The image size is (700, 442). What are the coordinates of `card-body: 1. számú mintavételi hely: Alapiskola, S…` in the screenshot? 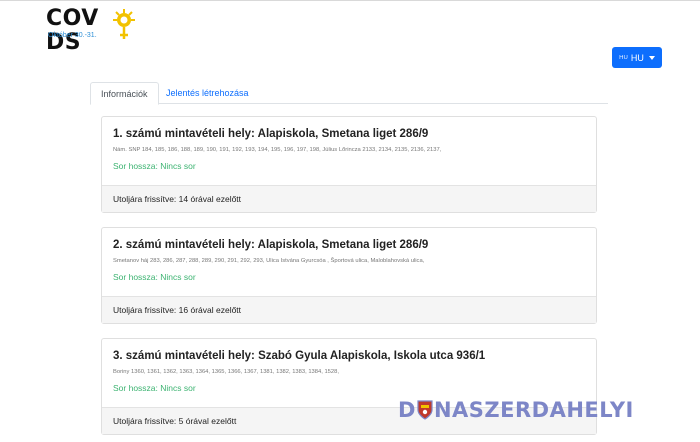 It's located at (349, 151).